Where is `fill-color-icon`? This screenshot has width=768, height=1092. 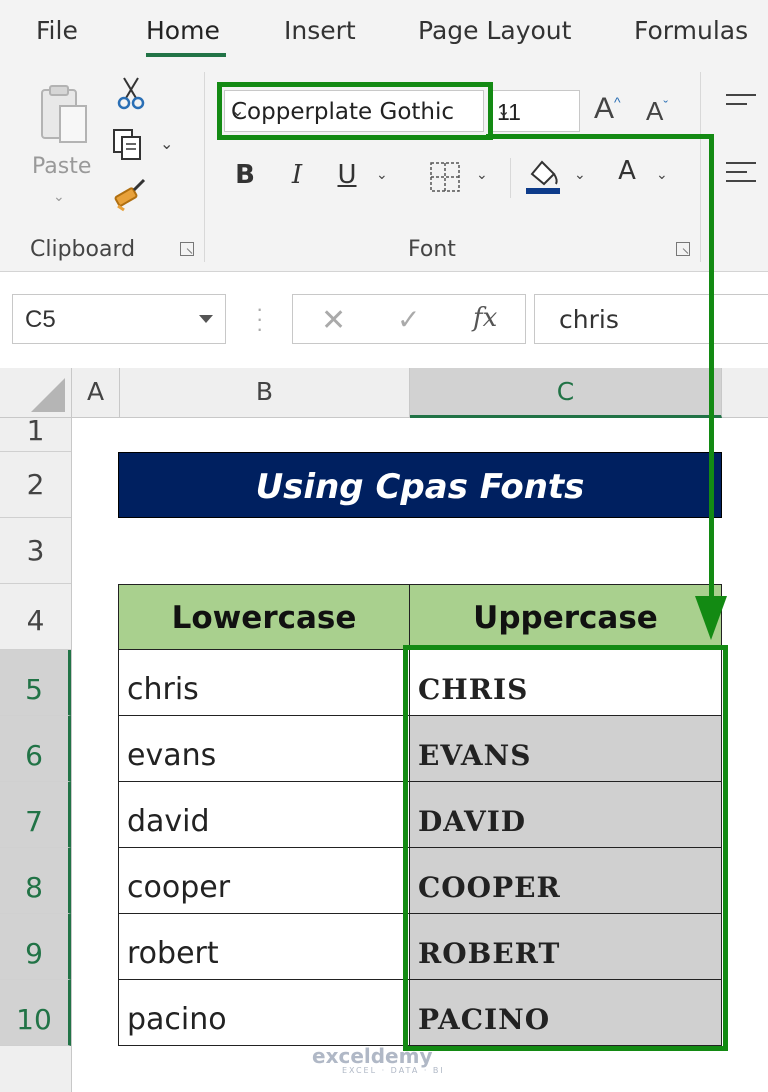 fill-color-icon is located at coordinates (544, 177).